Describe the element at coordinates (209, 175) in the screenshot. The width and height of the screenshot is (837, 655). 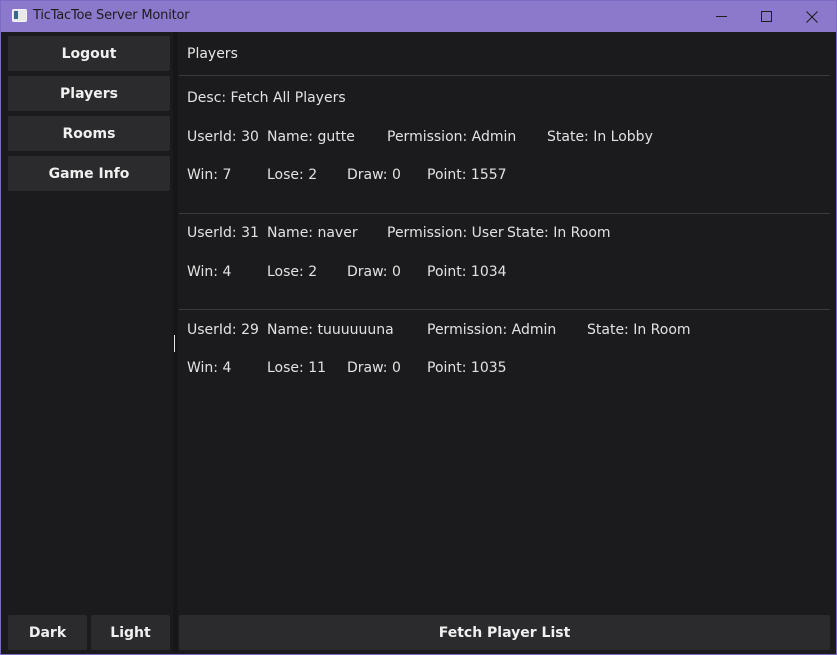
I see `player-win: Win: 7` at that location.